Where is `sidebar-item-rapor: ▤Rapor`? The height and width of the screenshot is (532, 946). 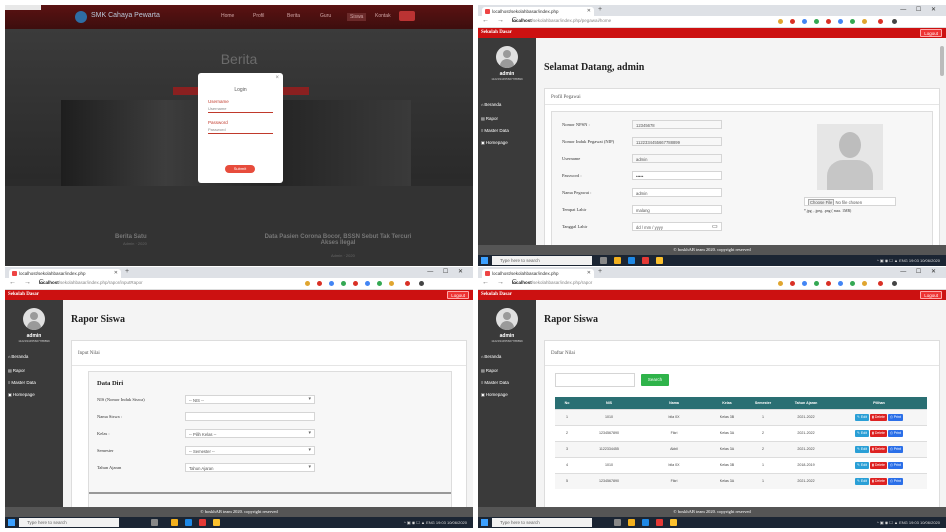
sidebar-item-rapor: ▤Rapor is located at coordinates (489, 118).